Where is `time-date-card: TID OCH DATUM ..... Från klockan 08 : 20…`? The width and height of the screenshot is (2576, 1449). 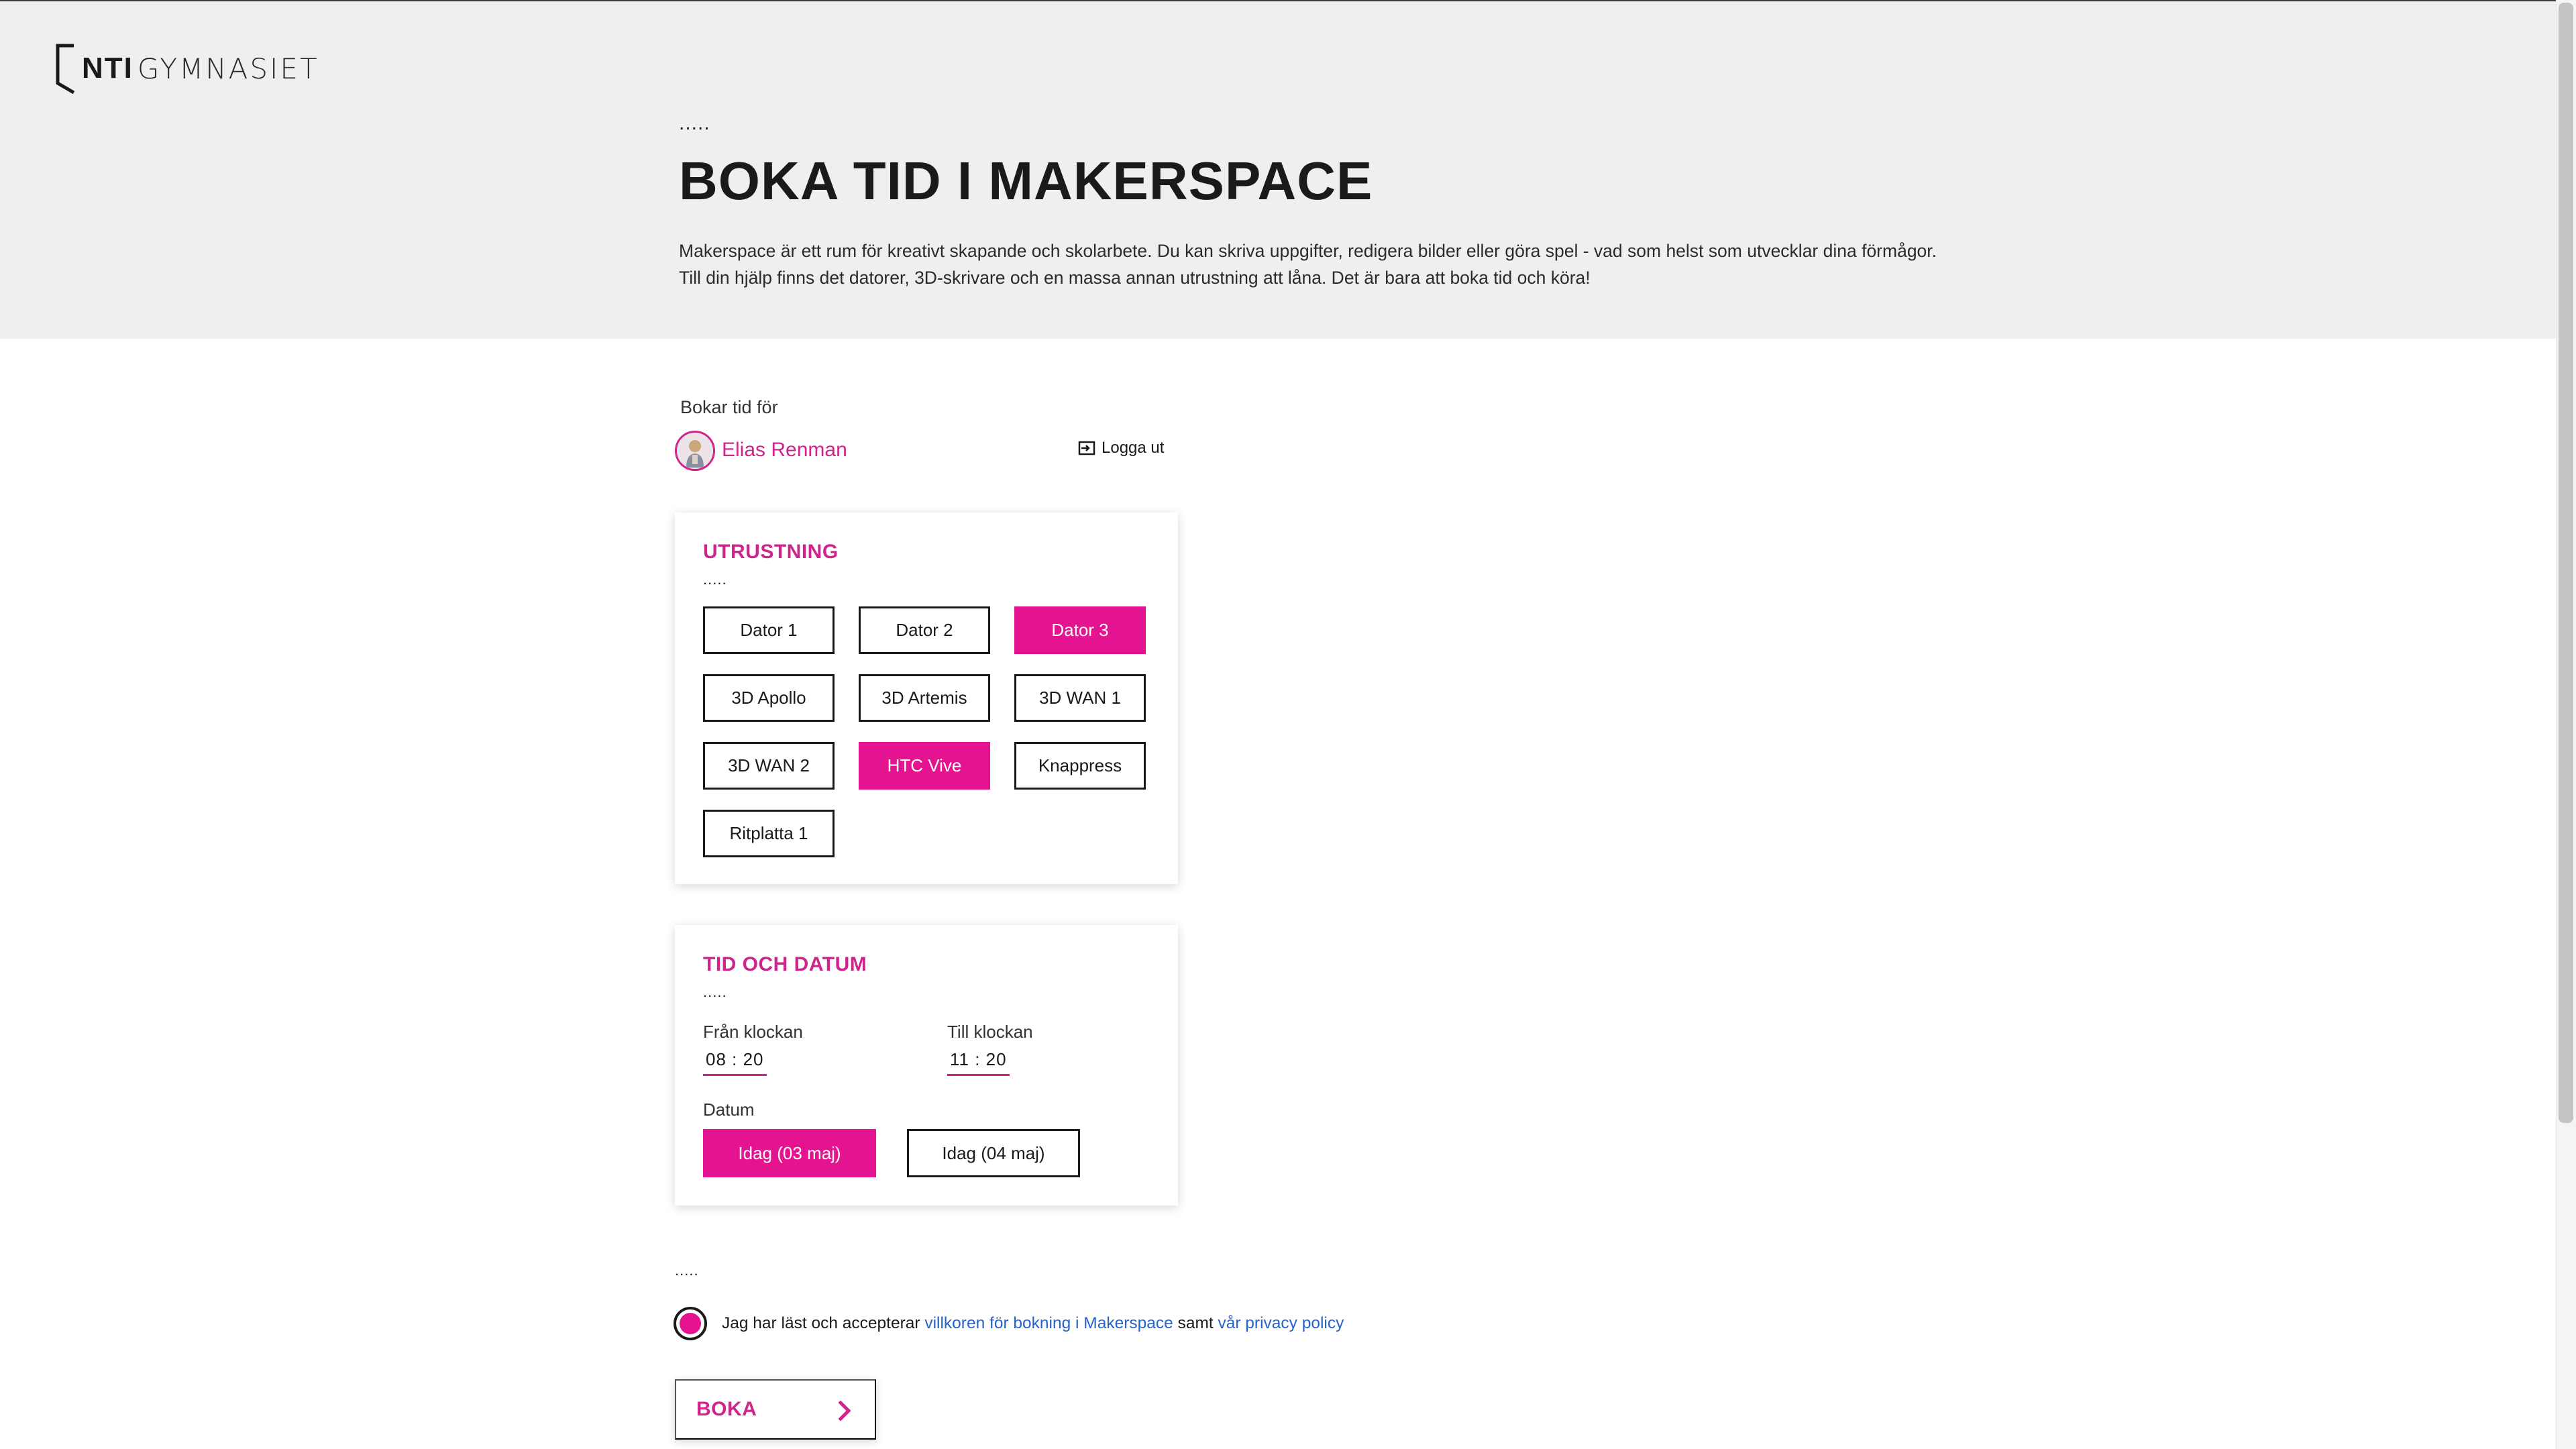 time-date-card: TID OCH DATUM ..... Från klockan 08 : 20… is located at coordinates (926, 1065).